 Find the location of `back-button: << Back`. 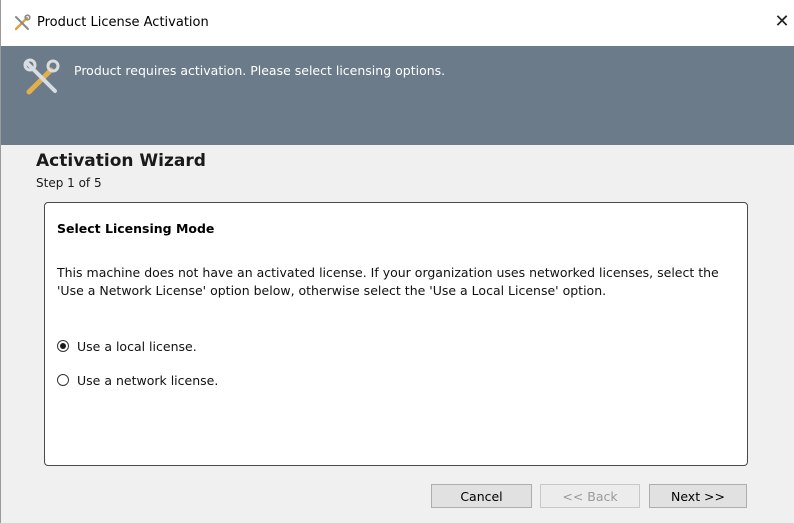

back-button: << Back is located at coordinates (590, 496).